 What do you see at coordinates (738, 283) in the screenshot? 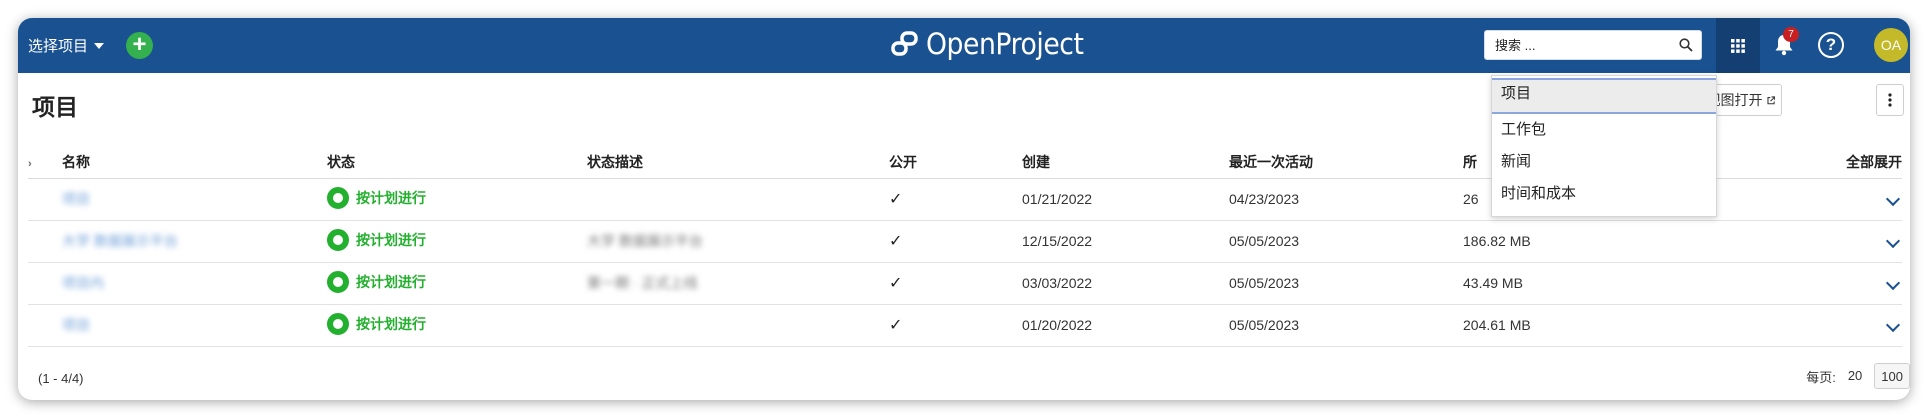
I see `status-description-cell: 第一期 · 正式上线` at bounding box center [738, 283].